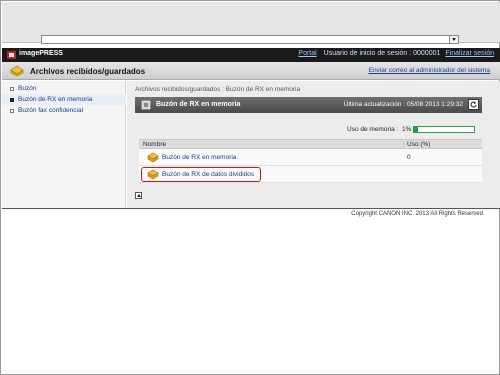  What do you see at coordinates (27, 88) in the screenshot?
I see `sidebar-item-label: Buzón` at bounding box center [27, 88].